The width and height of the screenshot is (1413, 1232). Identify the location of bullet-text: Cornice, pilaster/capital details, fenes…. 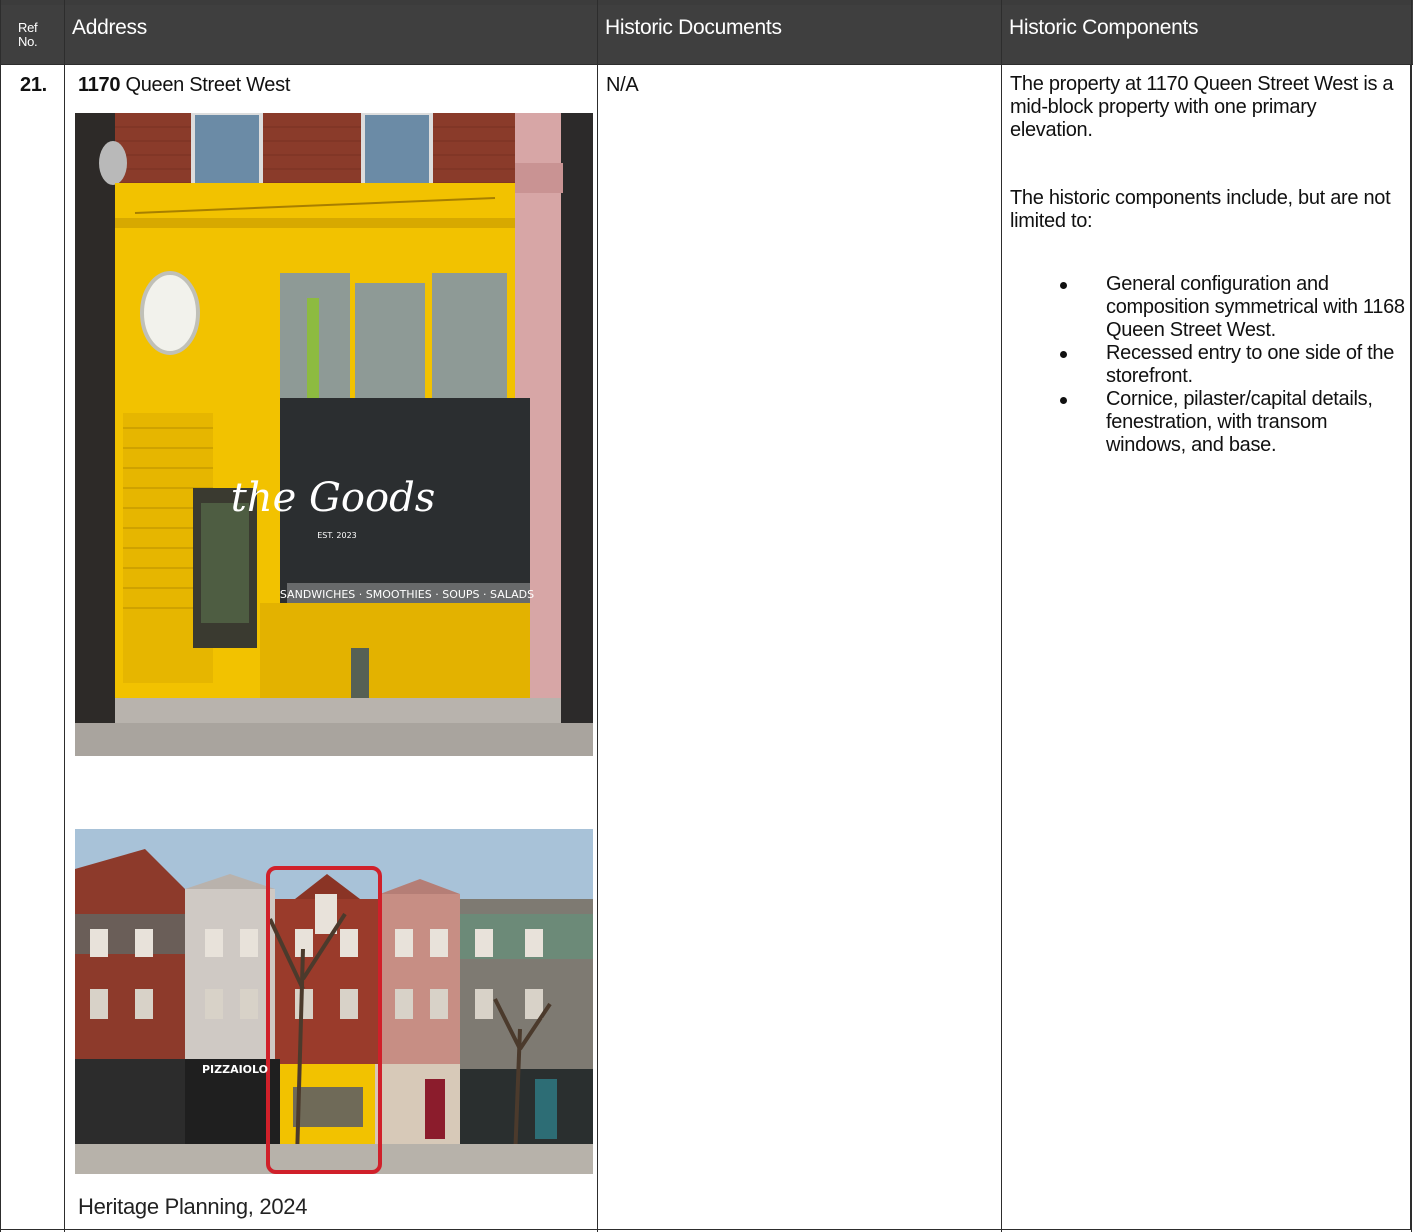
(1239, 422).